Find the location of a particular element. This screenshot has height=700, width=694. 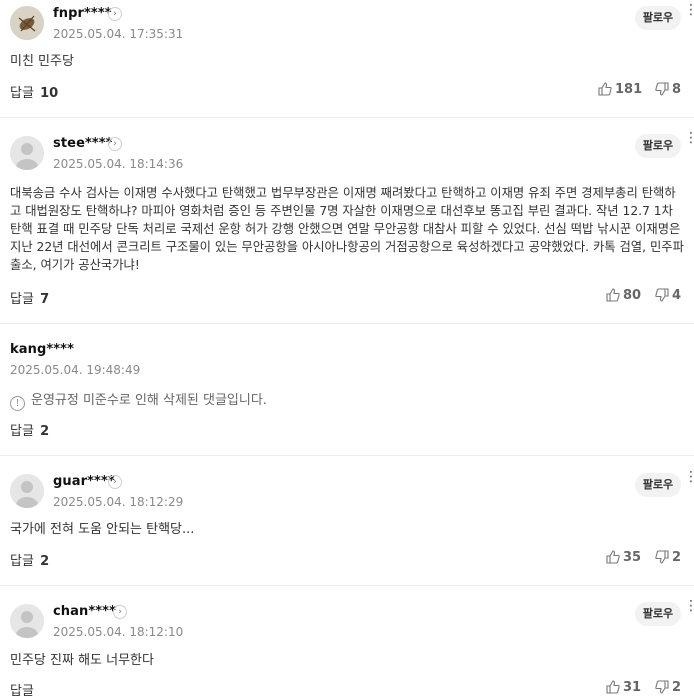

username: guar**** is located at coordinates (84, 481).